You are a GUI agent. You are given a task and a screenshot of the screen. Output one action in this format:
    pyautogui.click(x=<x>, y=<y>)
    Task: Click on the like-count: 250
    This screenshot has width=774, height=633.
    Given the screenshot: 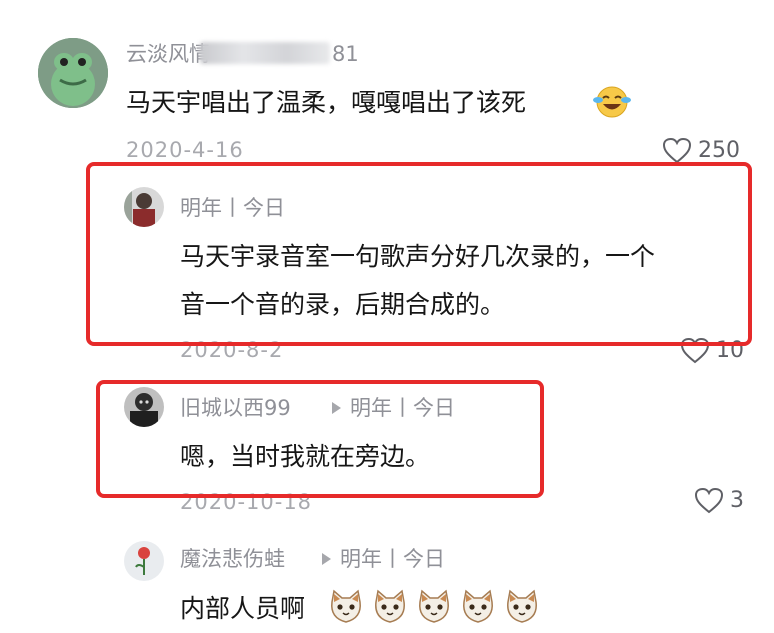 What is the action you would take?
    pyautogui.click(x=719, y=150)
    